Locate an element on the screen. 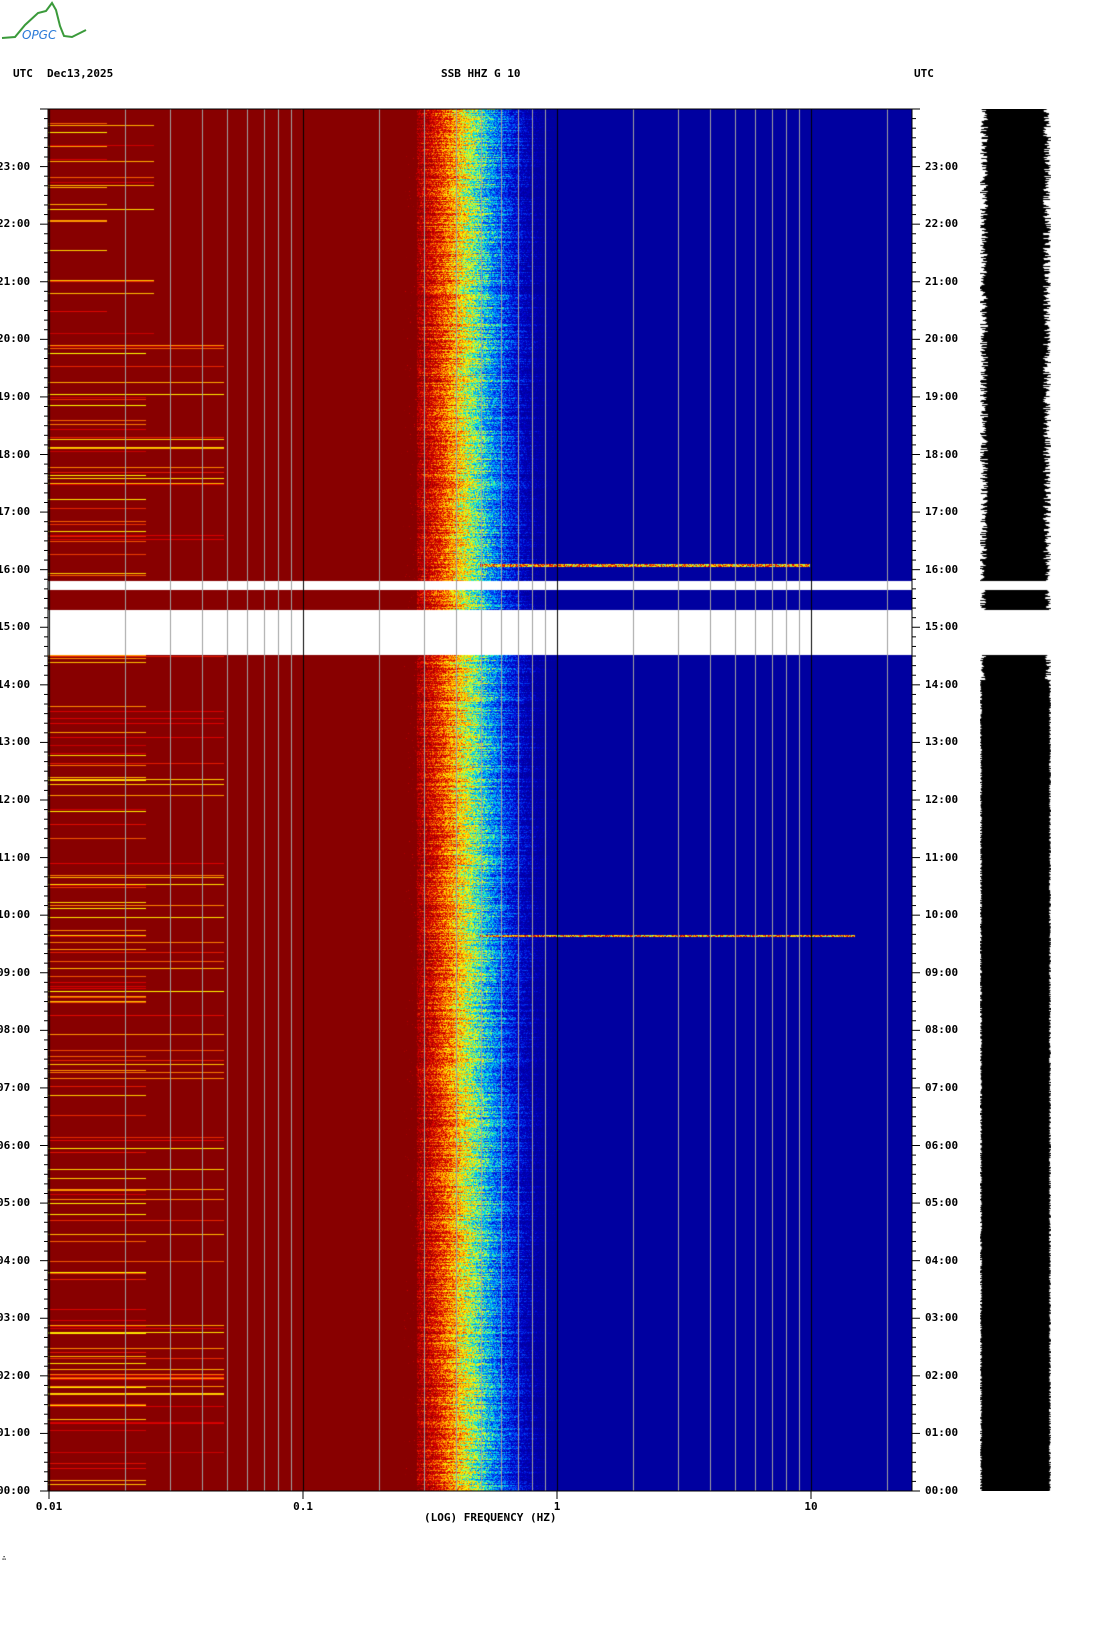 Image resolution: width=1102 pixels, height=1634 pixels. y-tick-label-left: 14:00 is located at coordinates (15, 684).